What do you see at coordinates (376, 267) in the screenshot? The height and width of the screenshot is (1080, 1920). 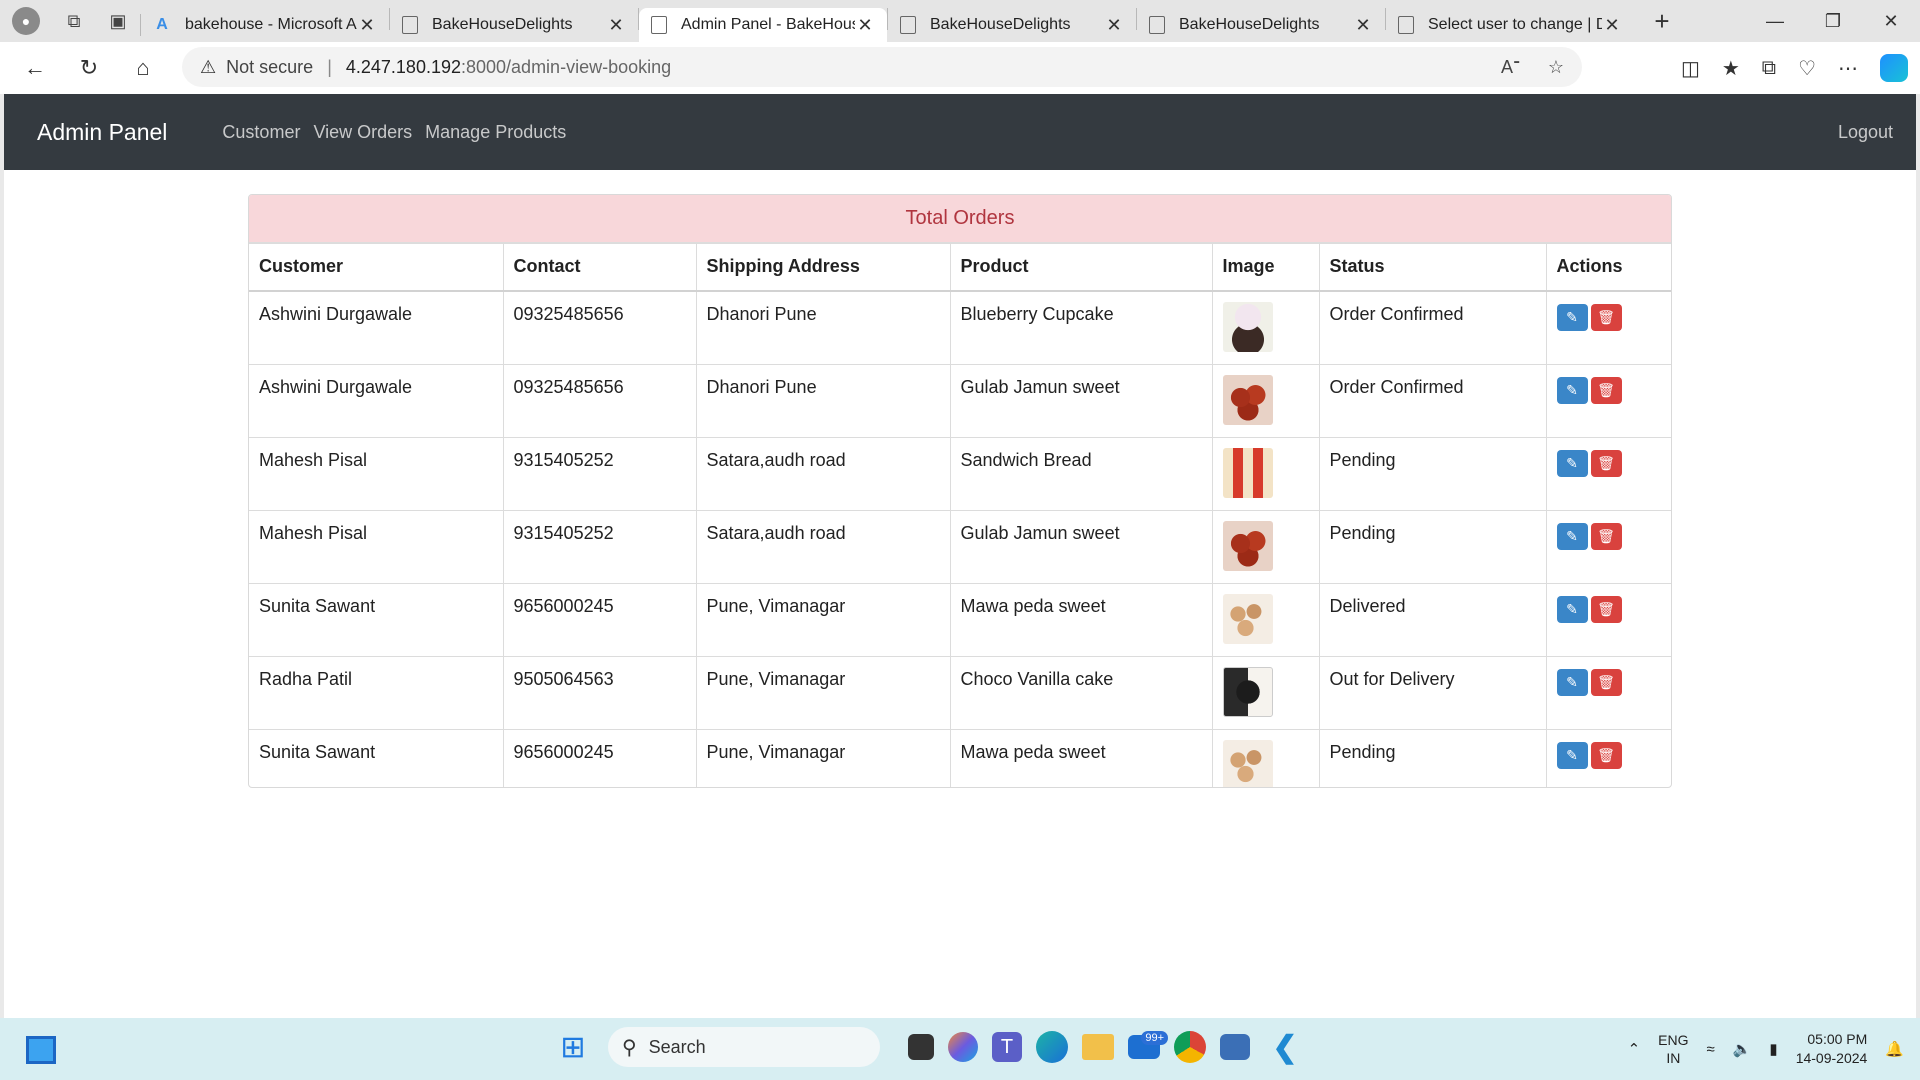 I see `col-header-customer: Customer` at bounding box center [376, 267].